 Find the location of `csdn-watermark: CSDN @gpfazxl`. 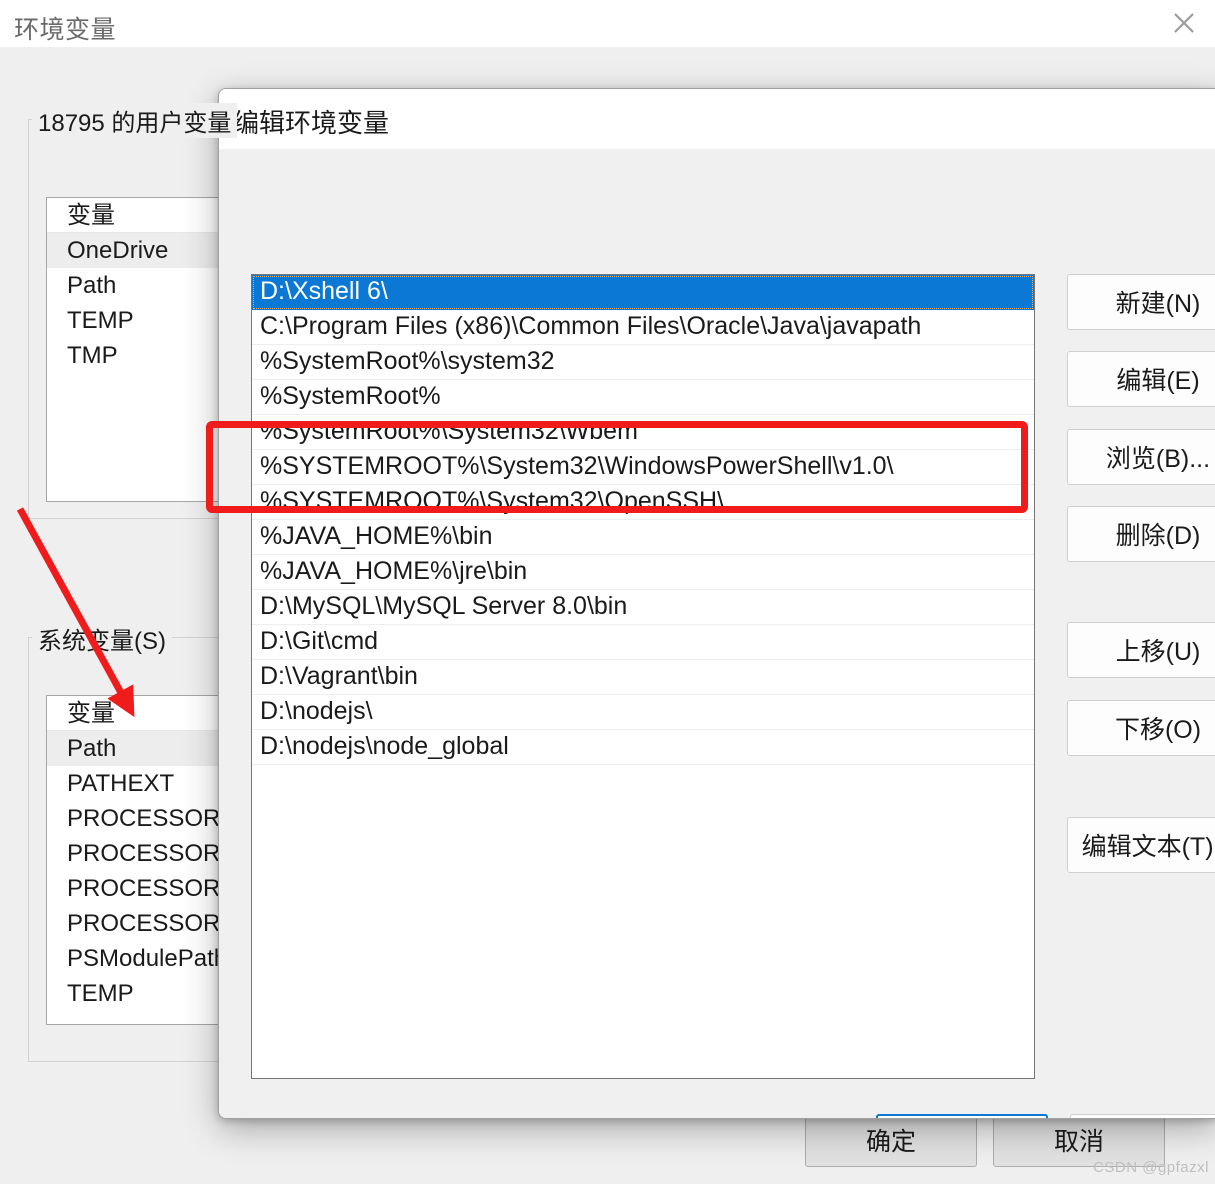

csdn-watermark: CSDN @gpfazxl is located at coordinates (1151, 1167).